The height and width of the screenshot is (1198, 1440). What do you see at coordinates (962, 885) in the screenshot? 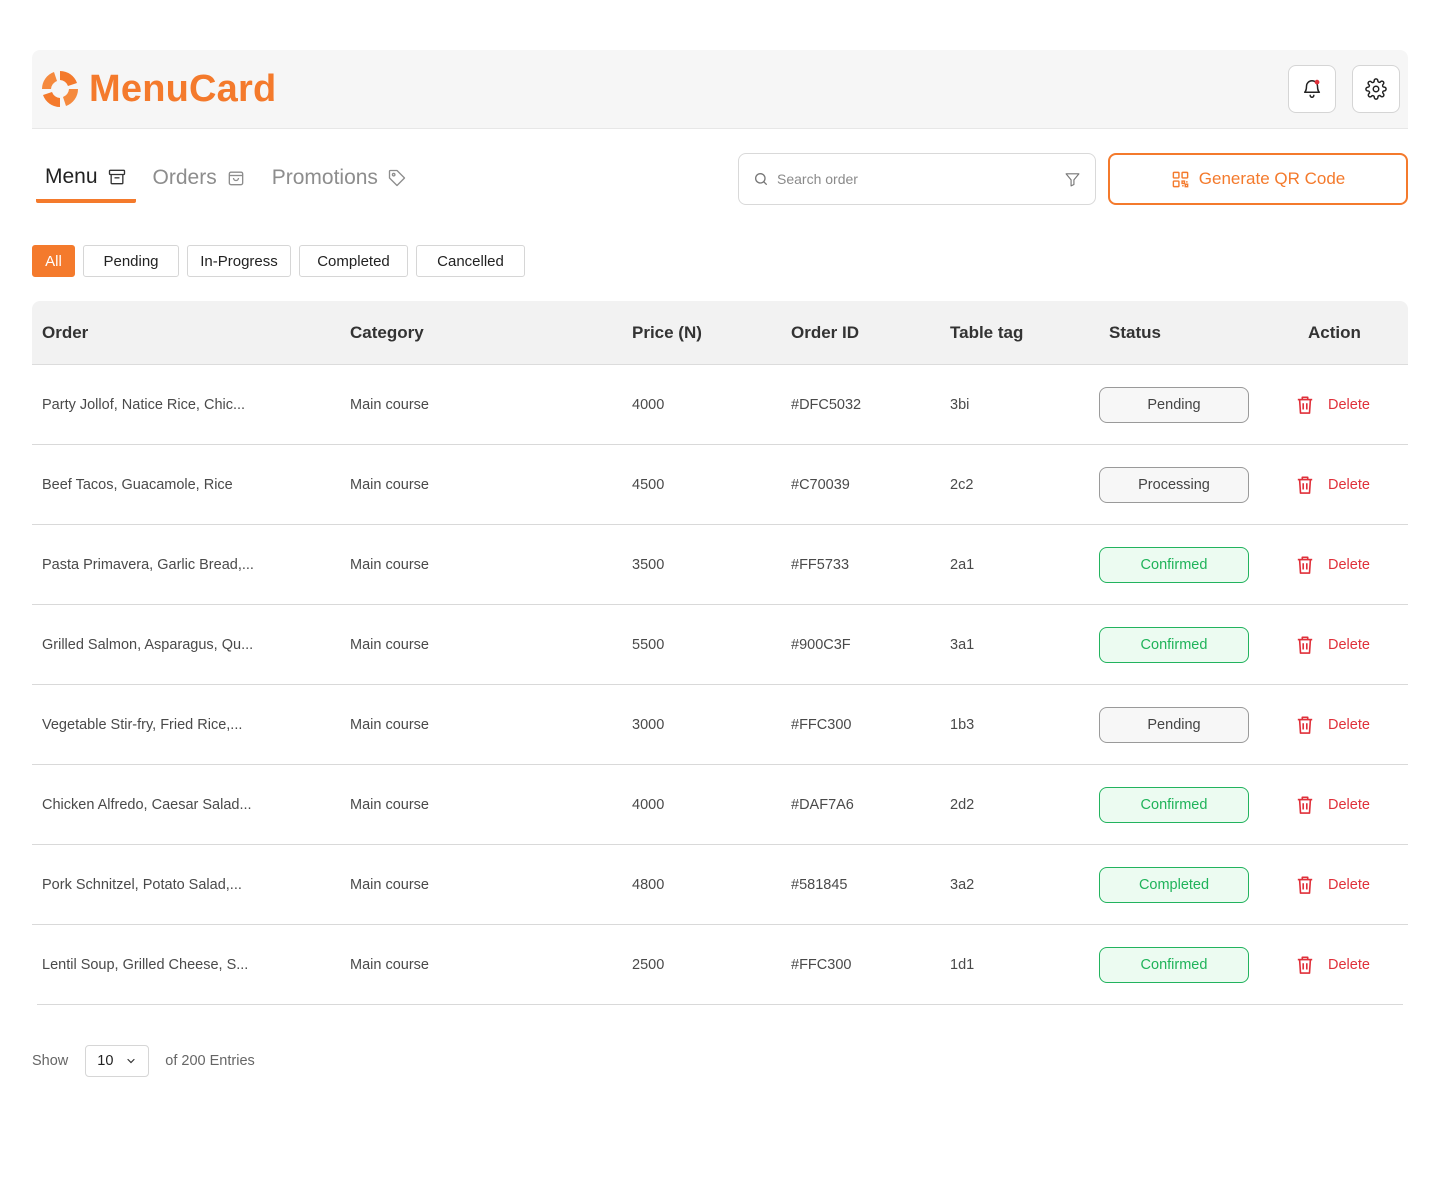
I see `table-tag: 3a2` at bounding box center [962, 885].